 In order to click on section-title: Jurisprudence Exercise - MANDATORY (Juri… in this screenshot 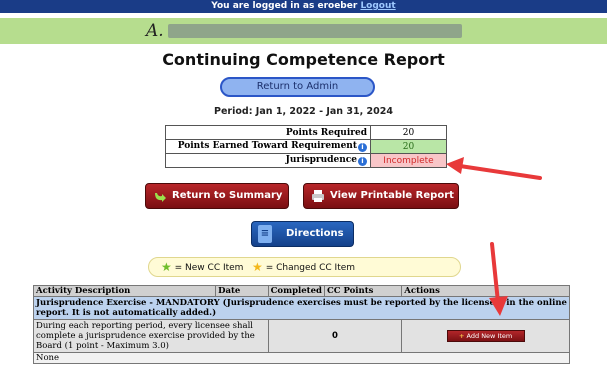, I will do `click(301, 308)`.